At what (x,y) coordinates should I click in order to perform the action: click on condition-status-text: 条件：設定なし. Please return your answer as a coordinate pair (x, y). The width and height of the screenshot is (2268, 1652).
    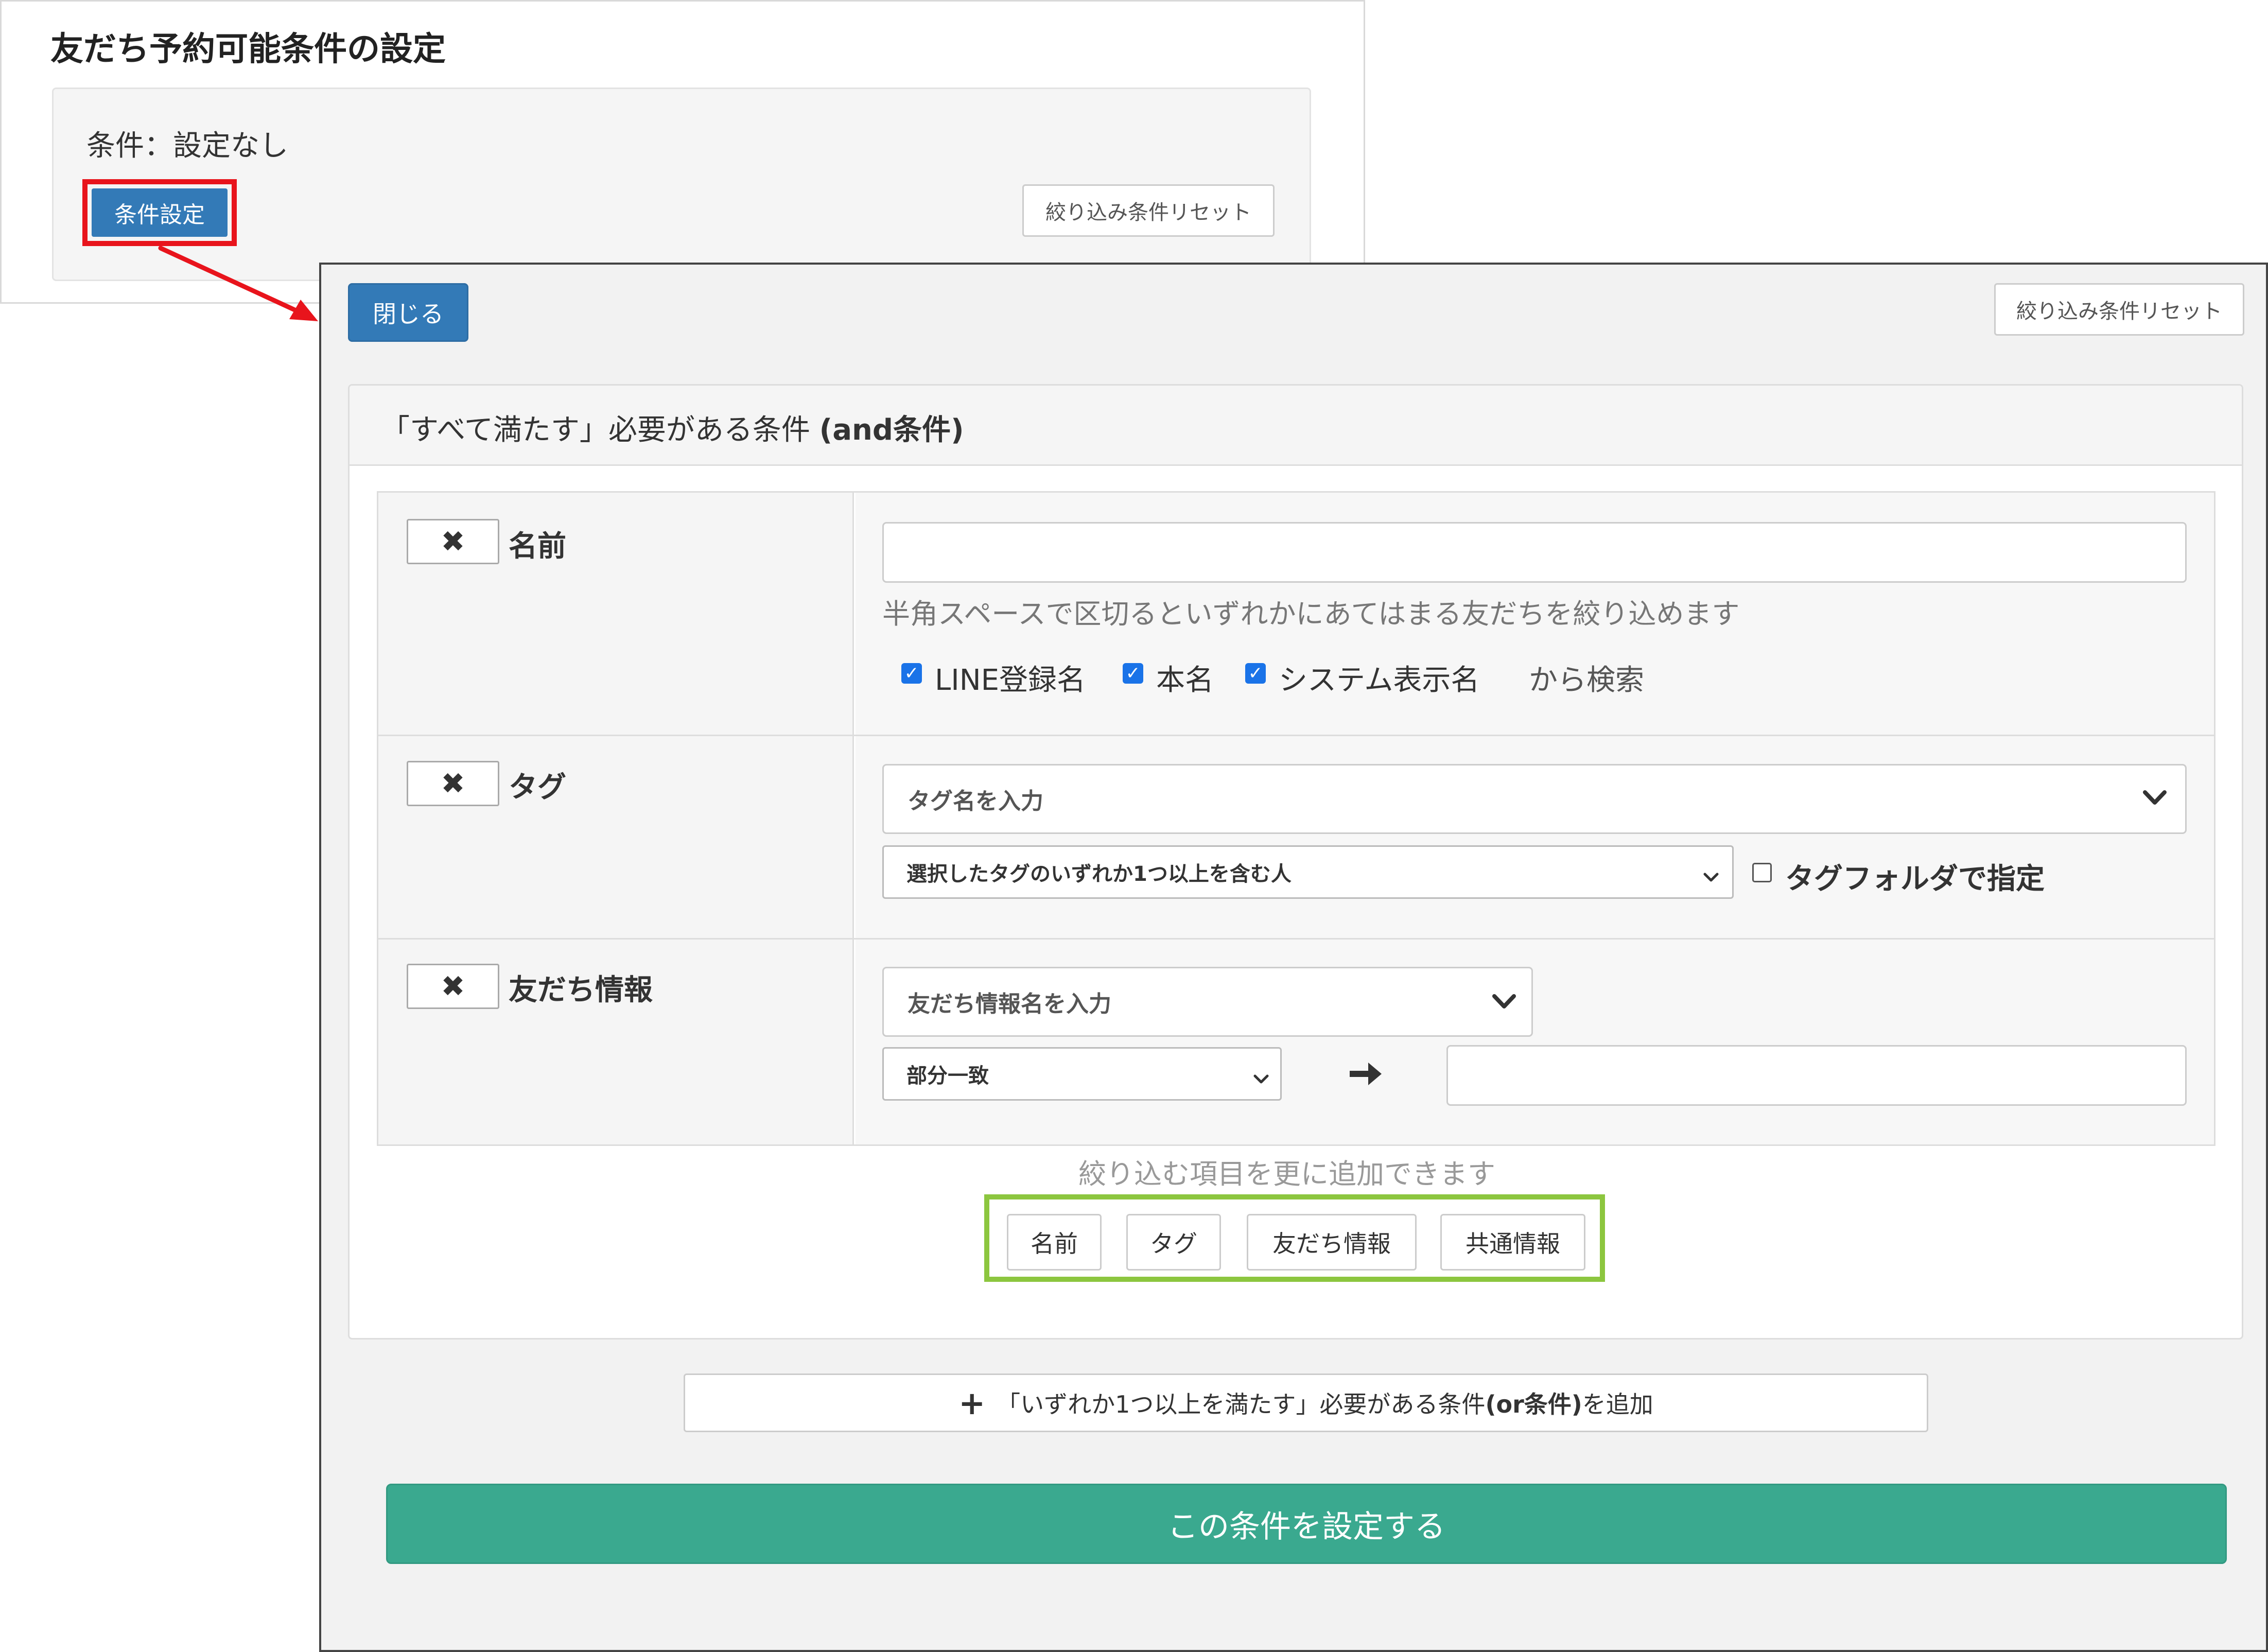
    Looking at the image, I should click on (187, 146).